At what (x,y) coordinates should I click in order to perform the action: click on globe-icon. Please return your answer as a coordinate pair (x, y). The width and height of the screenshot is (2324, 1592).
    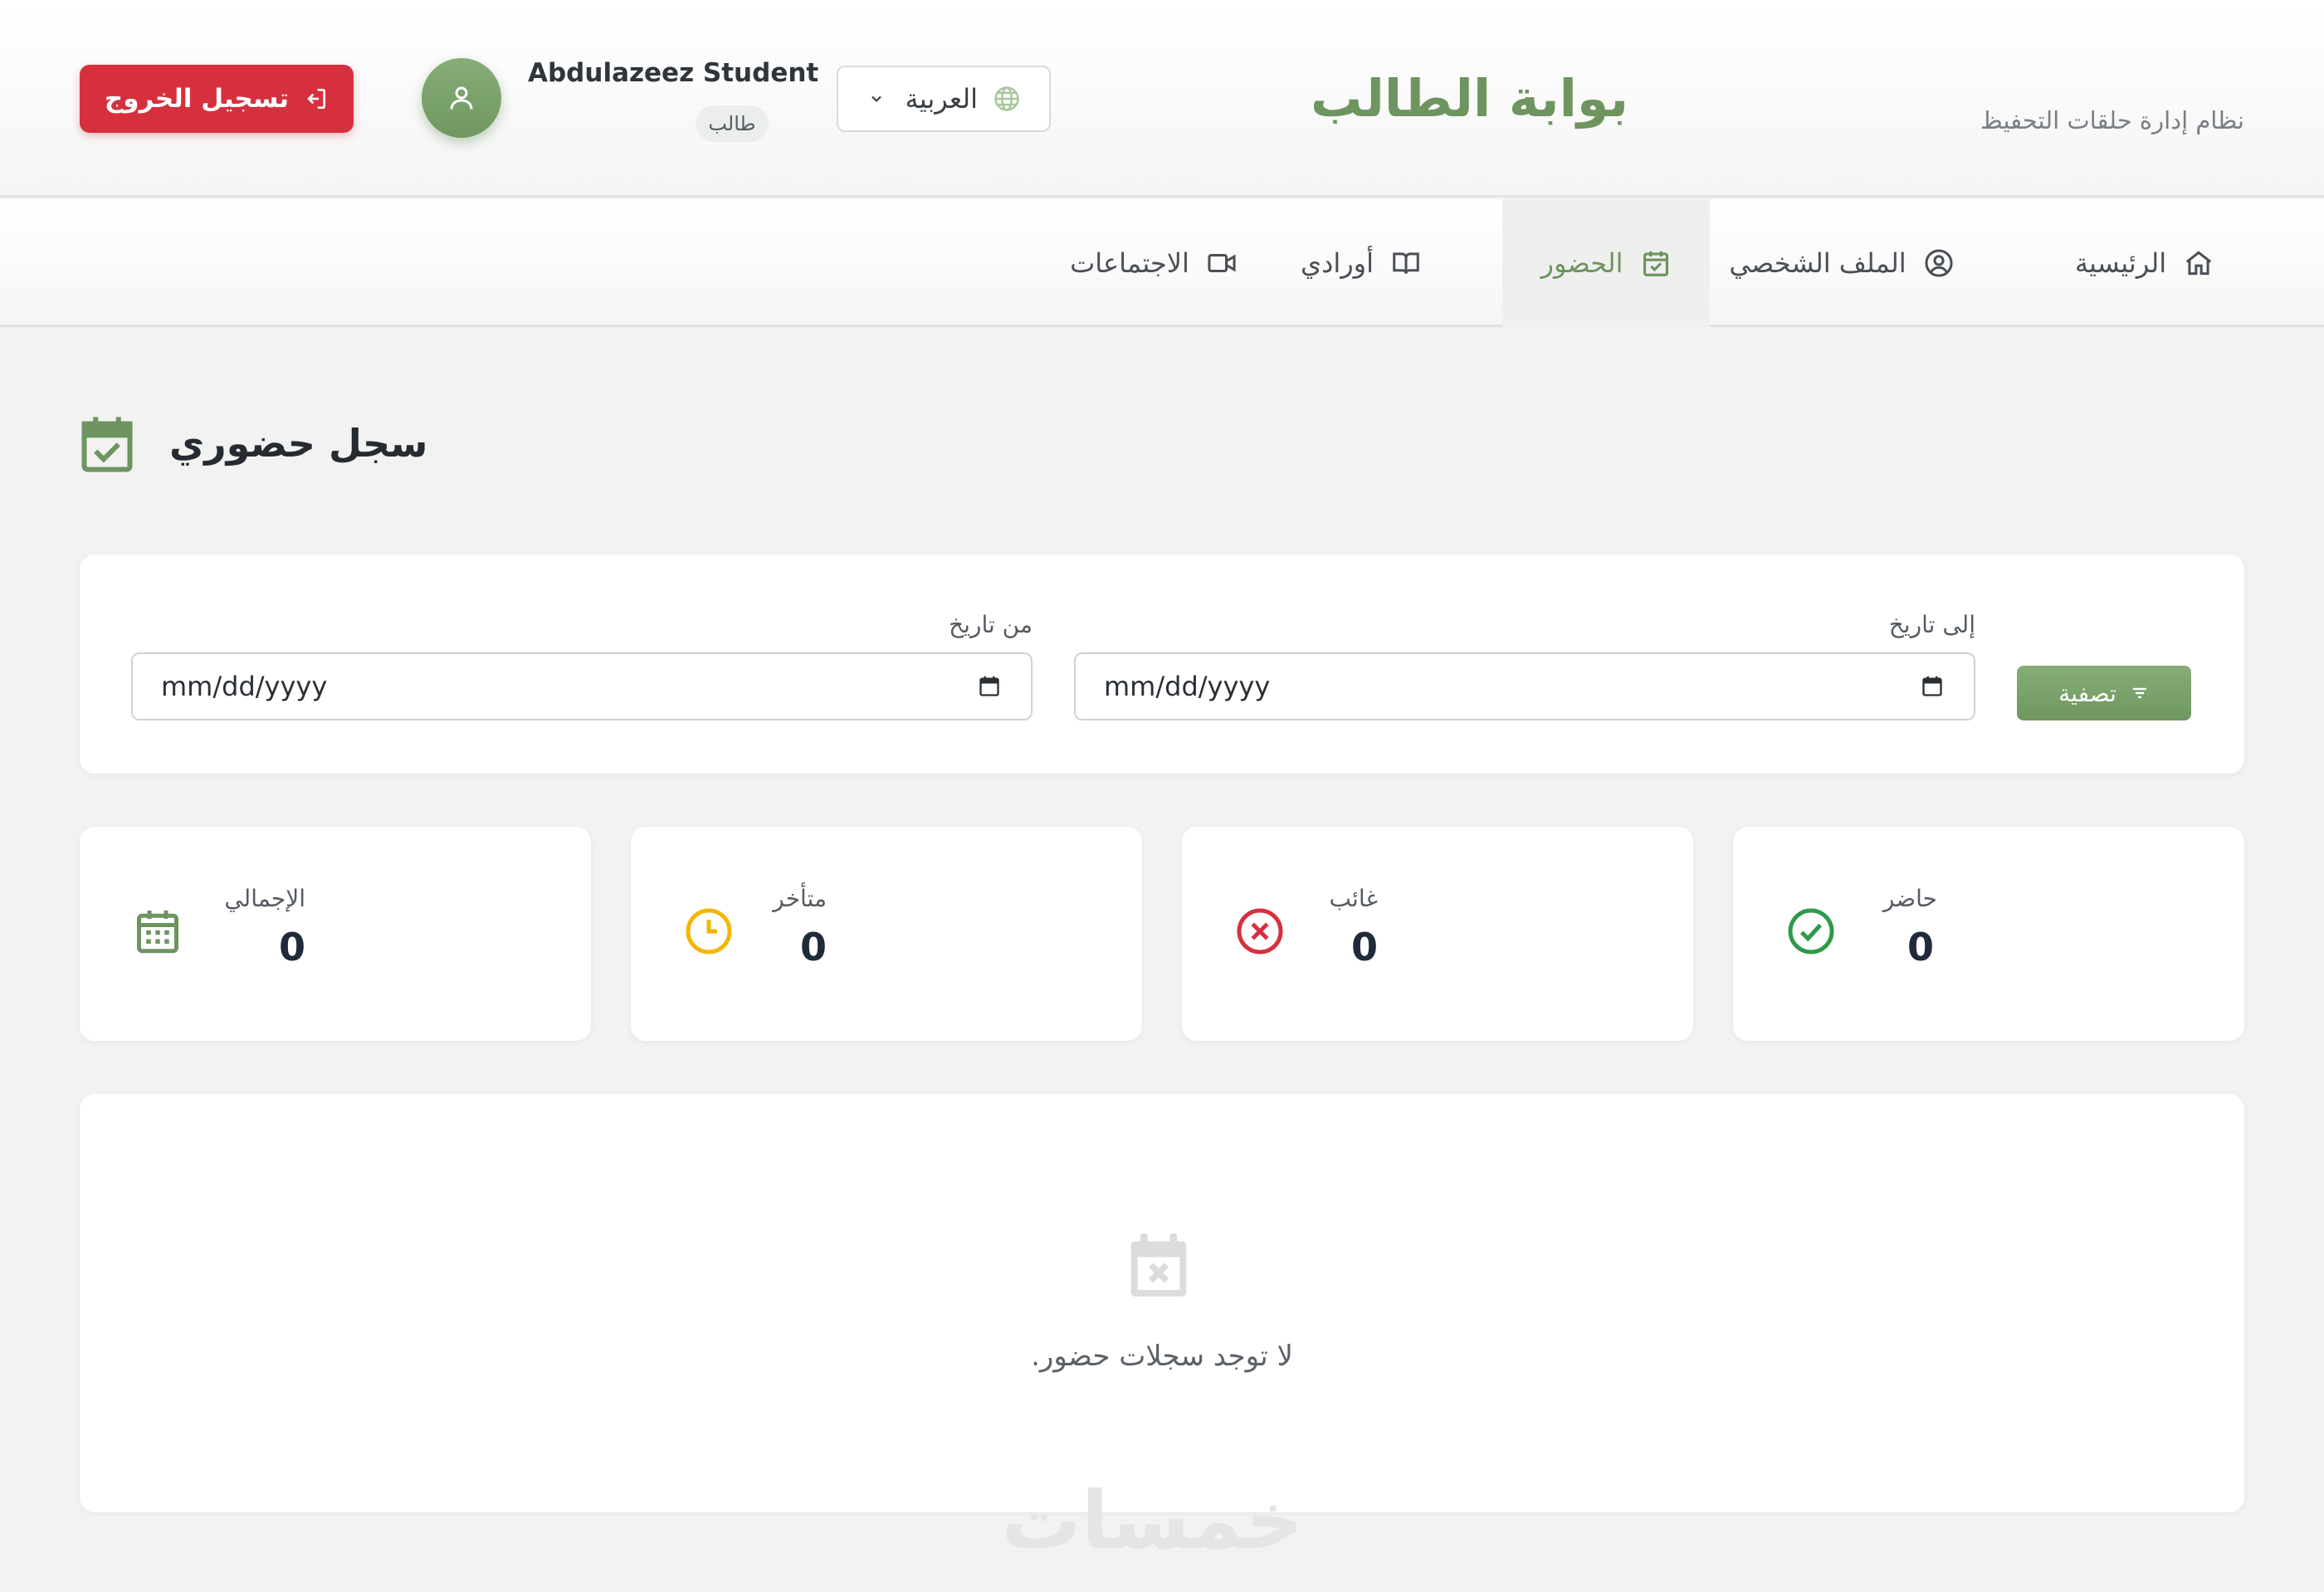
    Looking at the image, I should click on (1006, 98).